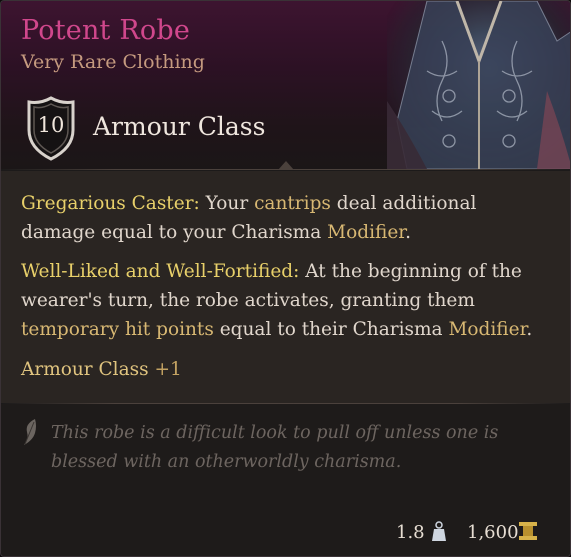  Describe the element at coordinates (113, 62) in the screenshot. I see `item-rarity: Very Rare Clothing` at that location.